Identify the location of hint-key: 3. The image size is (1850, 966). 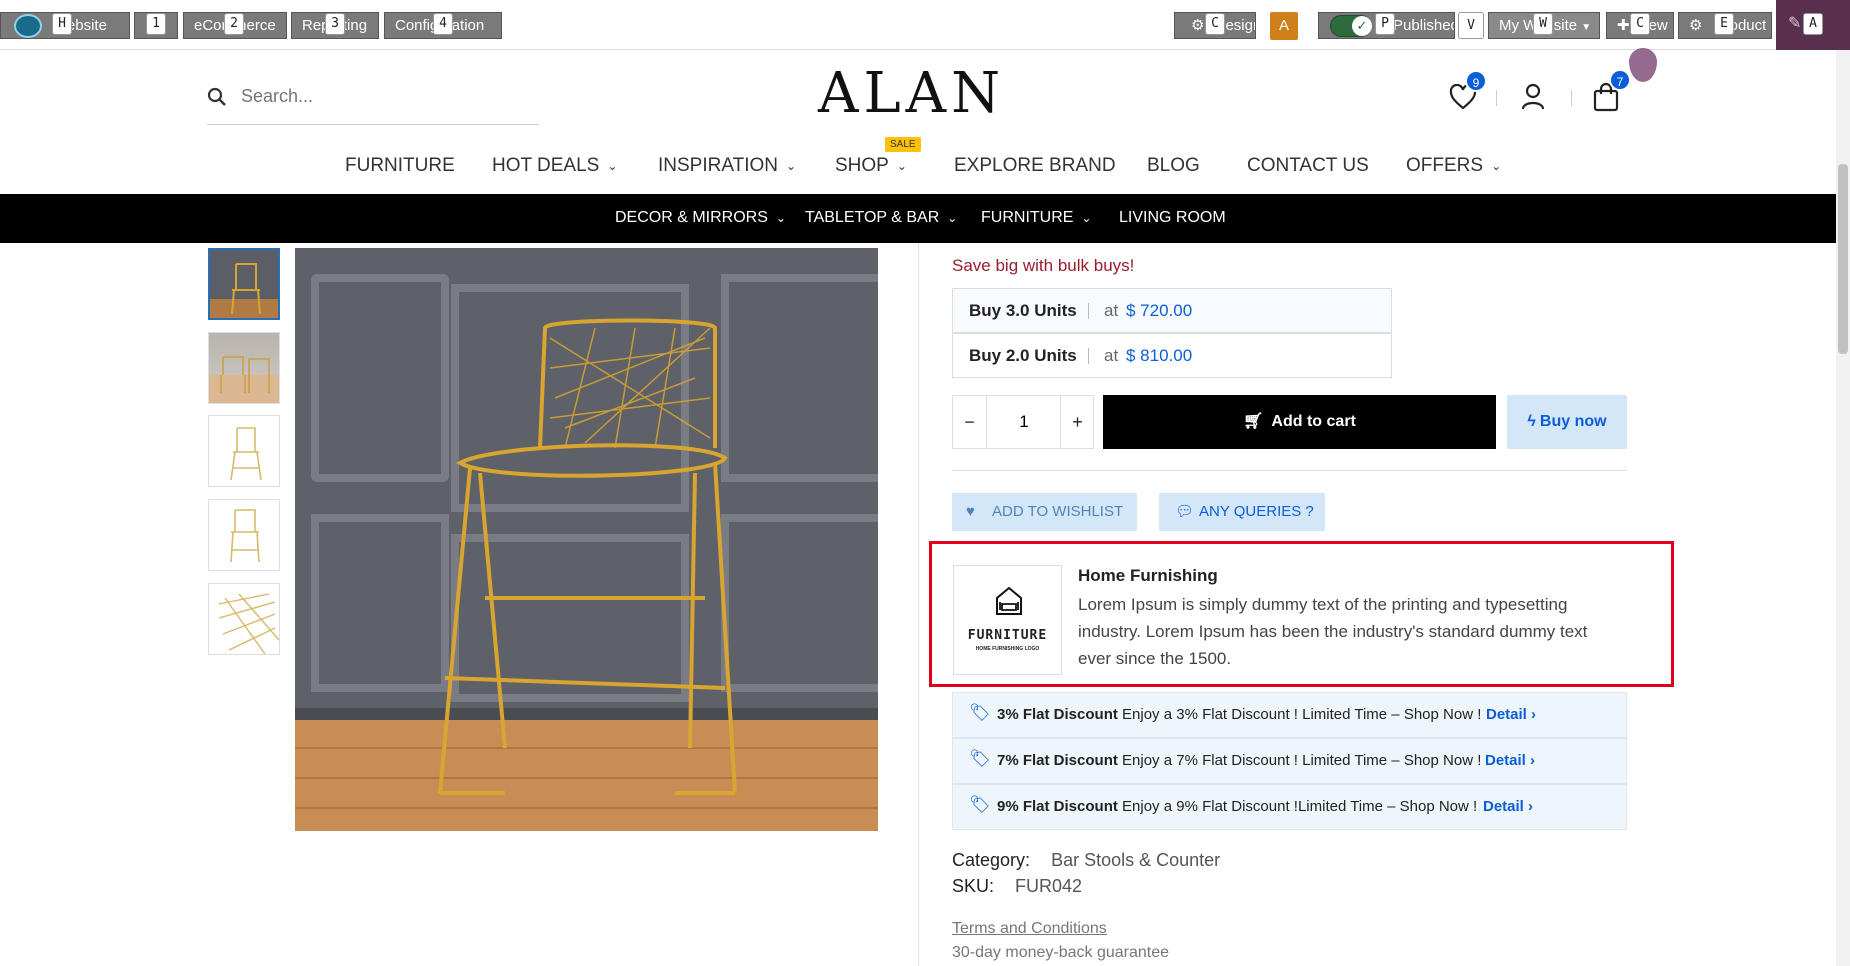
(335, 24).